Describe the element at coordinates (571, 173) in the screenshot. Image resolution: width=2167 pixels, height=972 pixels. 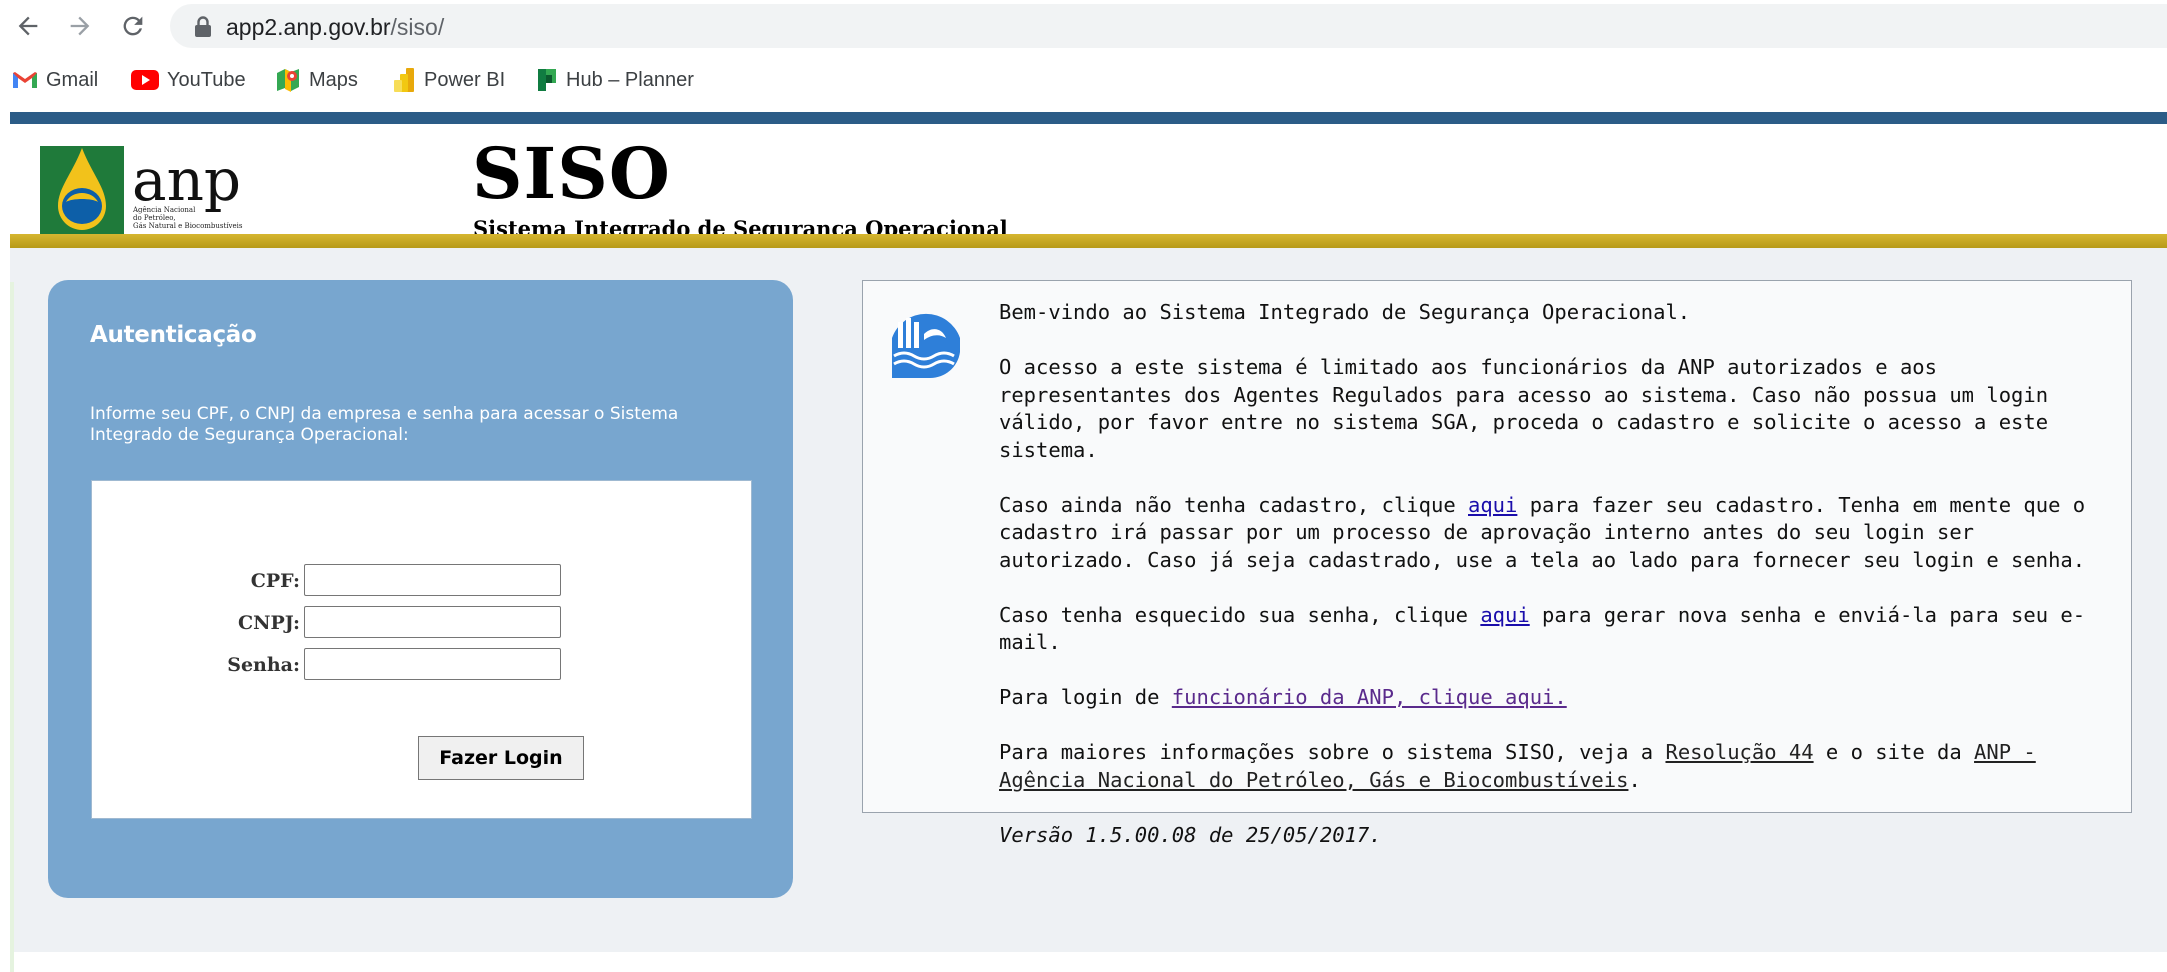
I see `page-title: SISO` at that location.